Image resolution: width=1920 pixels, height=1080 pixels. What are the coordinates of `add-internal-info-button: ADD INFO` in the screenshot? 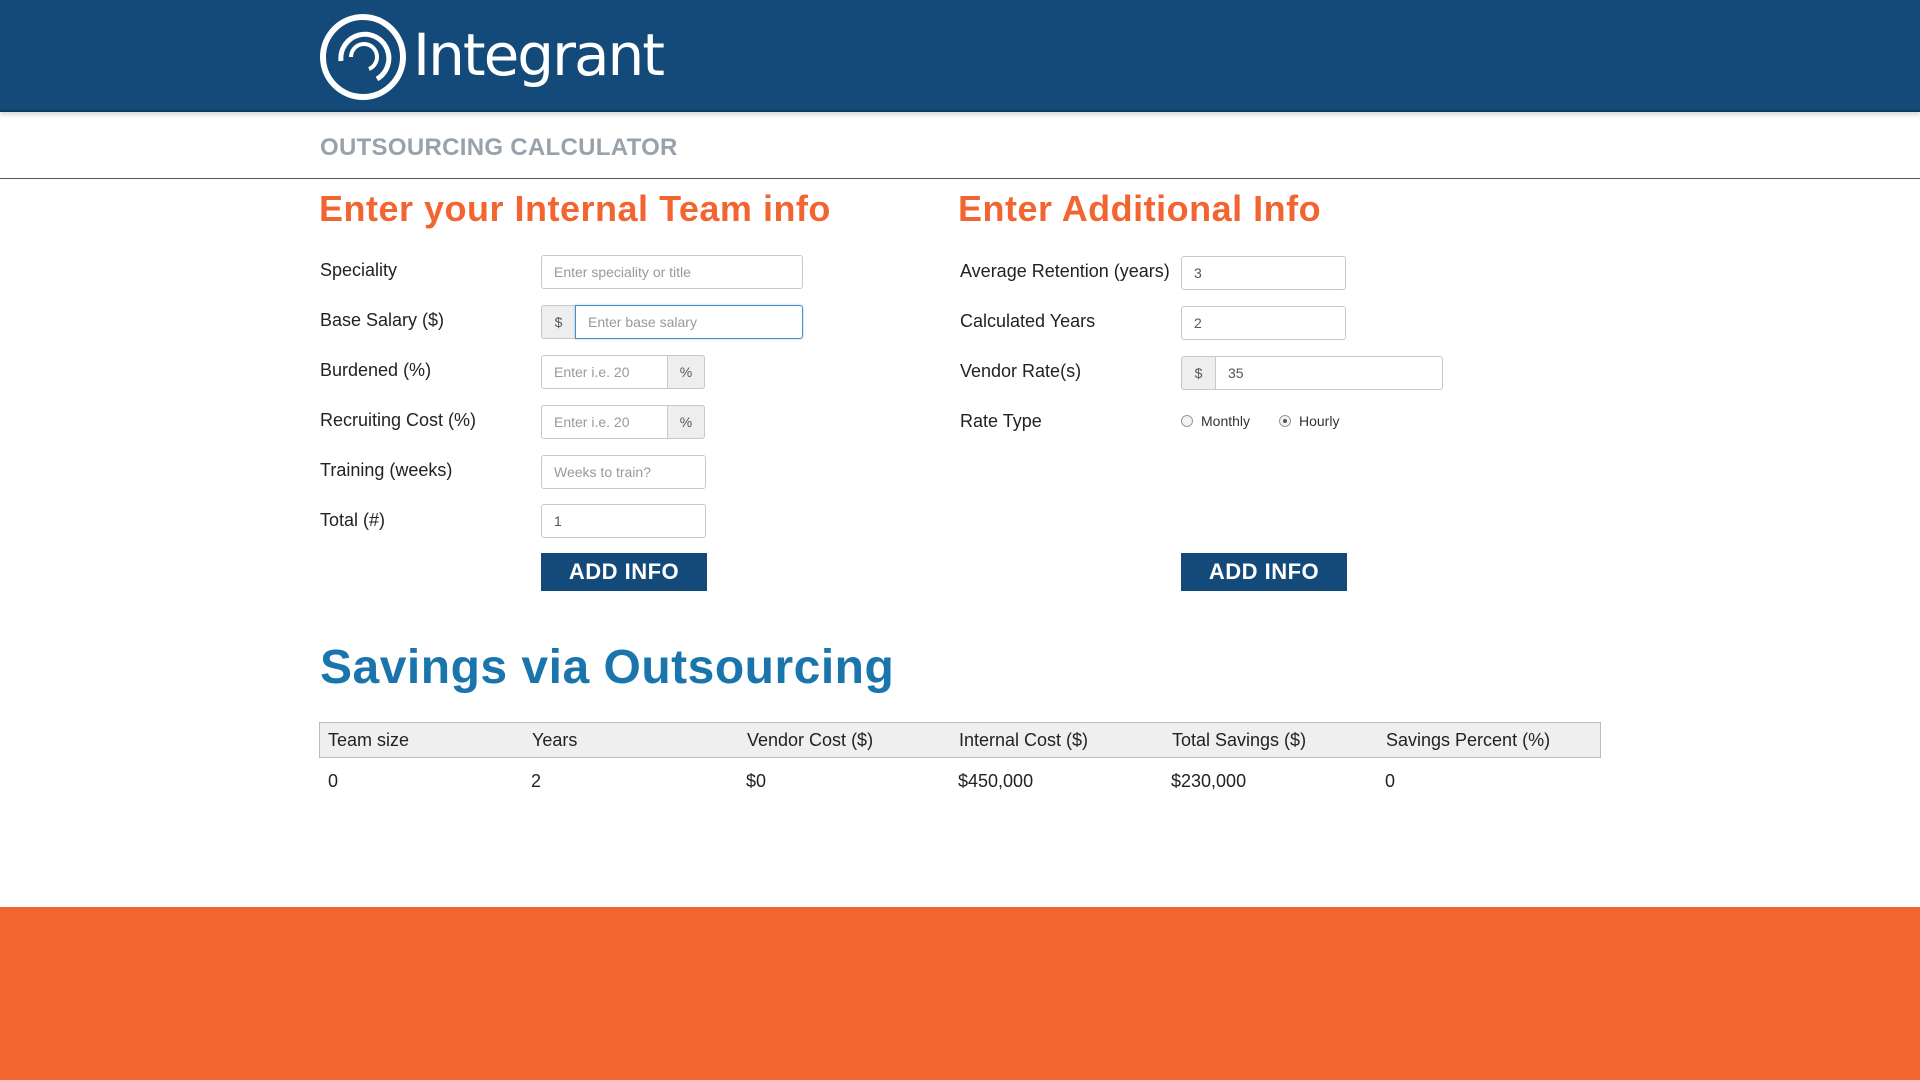 It's located at (624, 572).